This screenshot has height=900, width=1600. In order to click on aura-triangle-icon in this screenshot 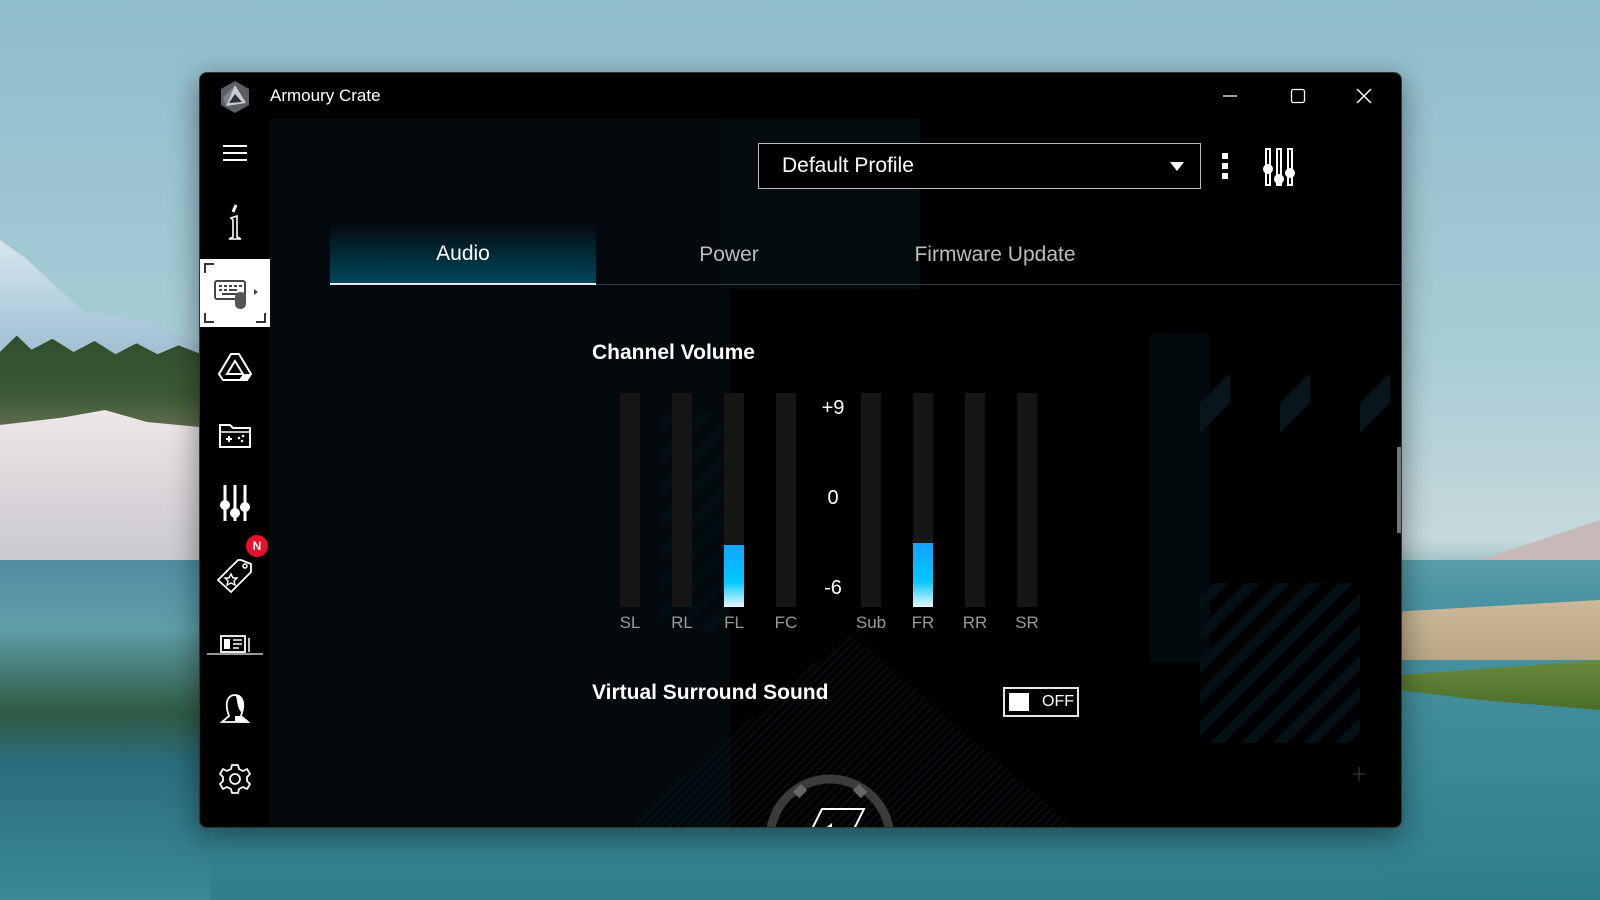, I will do `click(235, 367)`.